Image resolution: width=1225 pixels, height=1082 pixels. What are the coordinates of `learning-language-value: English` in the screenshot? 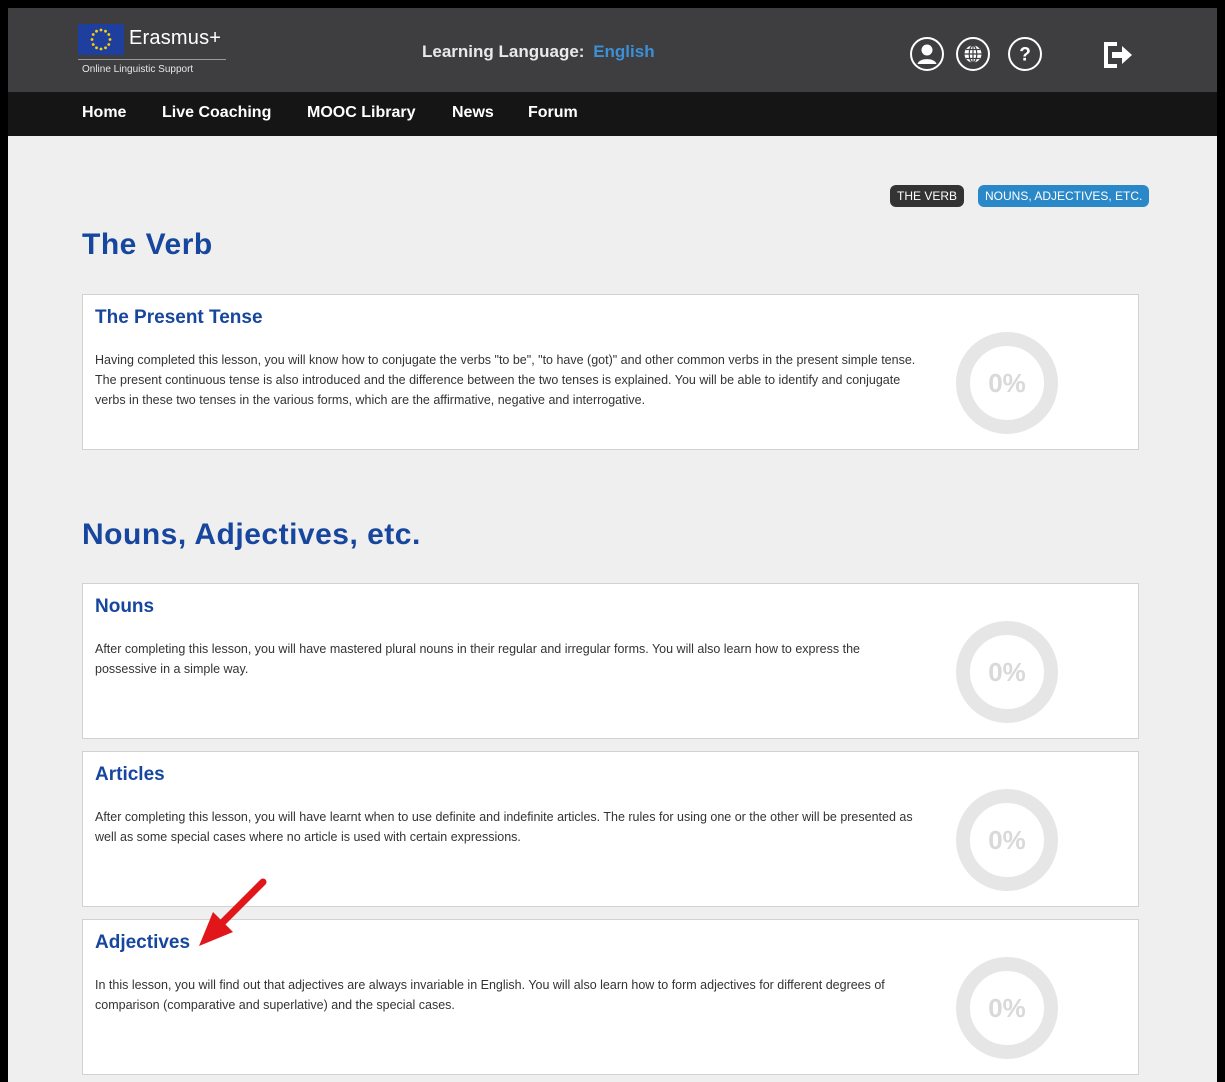 It's located at (623, 51).